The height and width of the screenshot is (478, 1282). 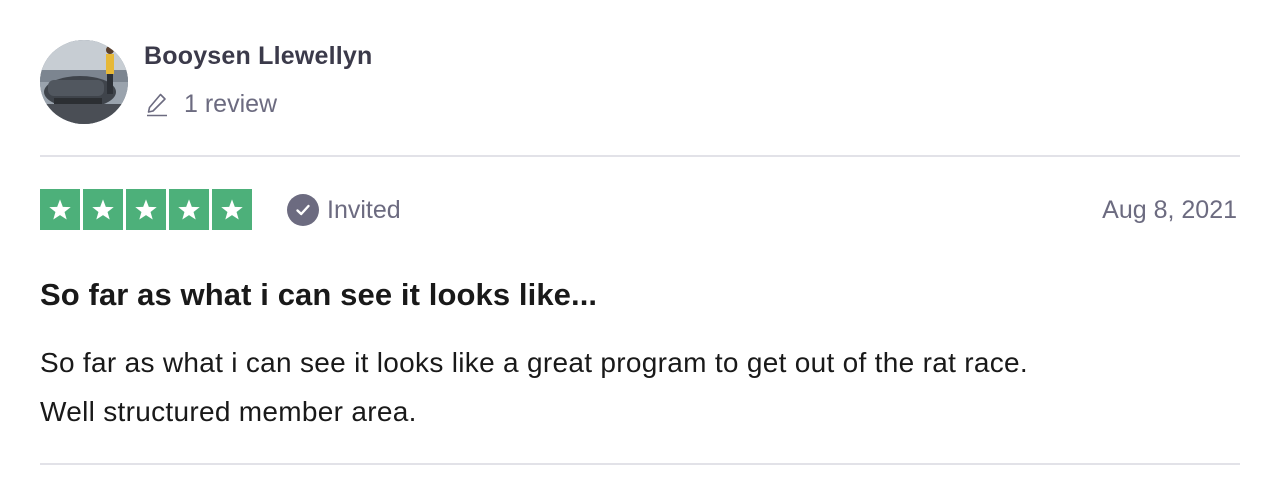 I want to click on footer-divider, so click(x=640, y=464).